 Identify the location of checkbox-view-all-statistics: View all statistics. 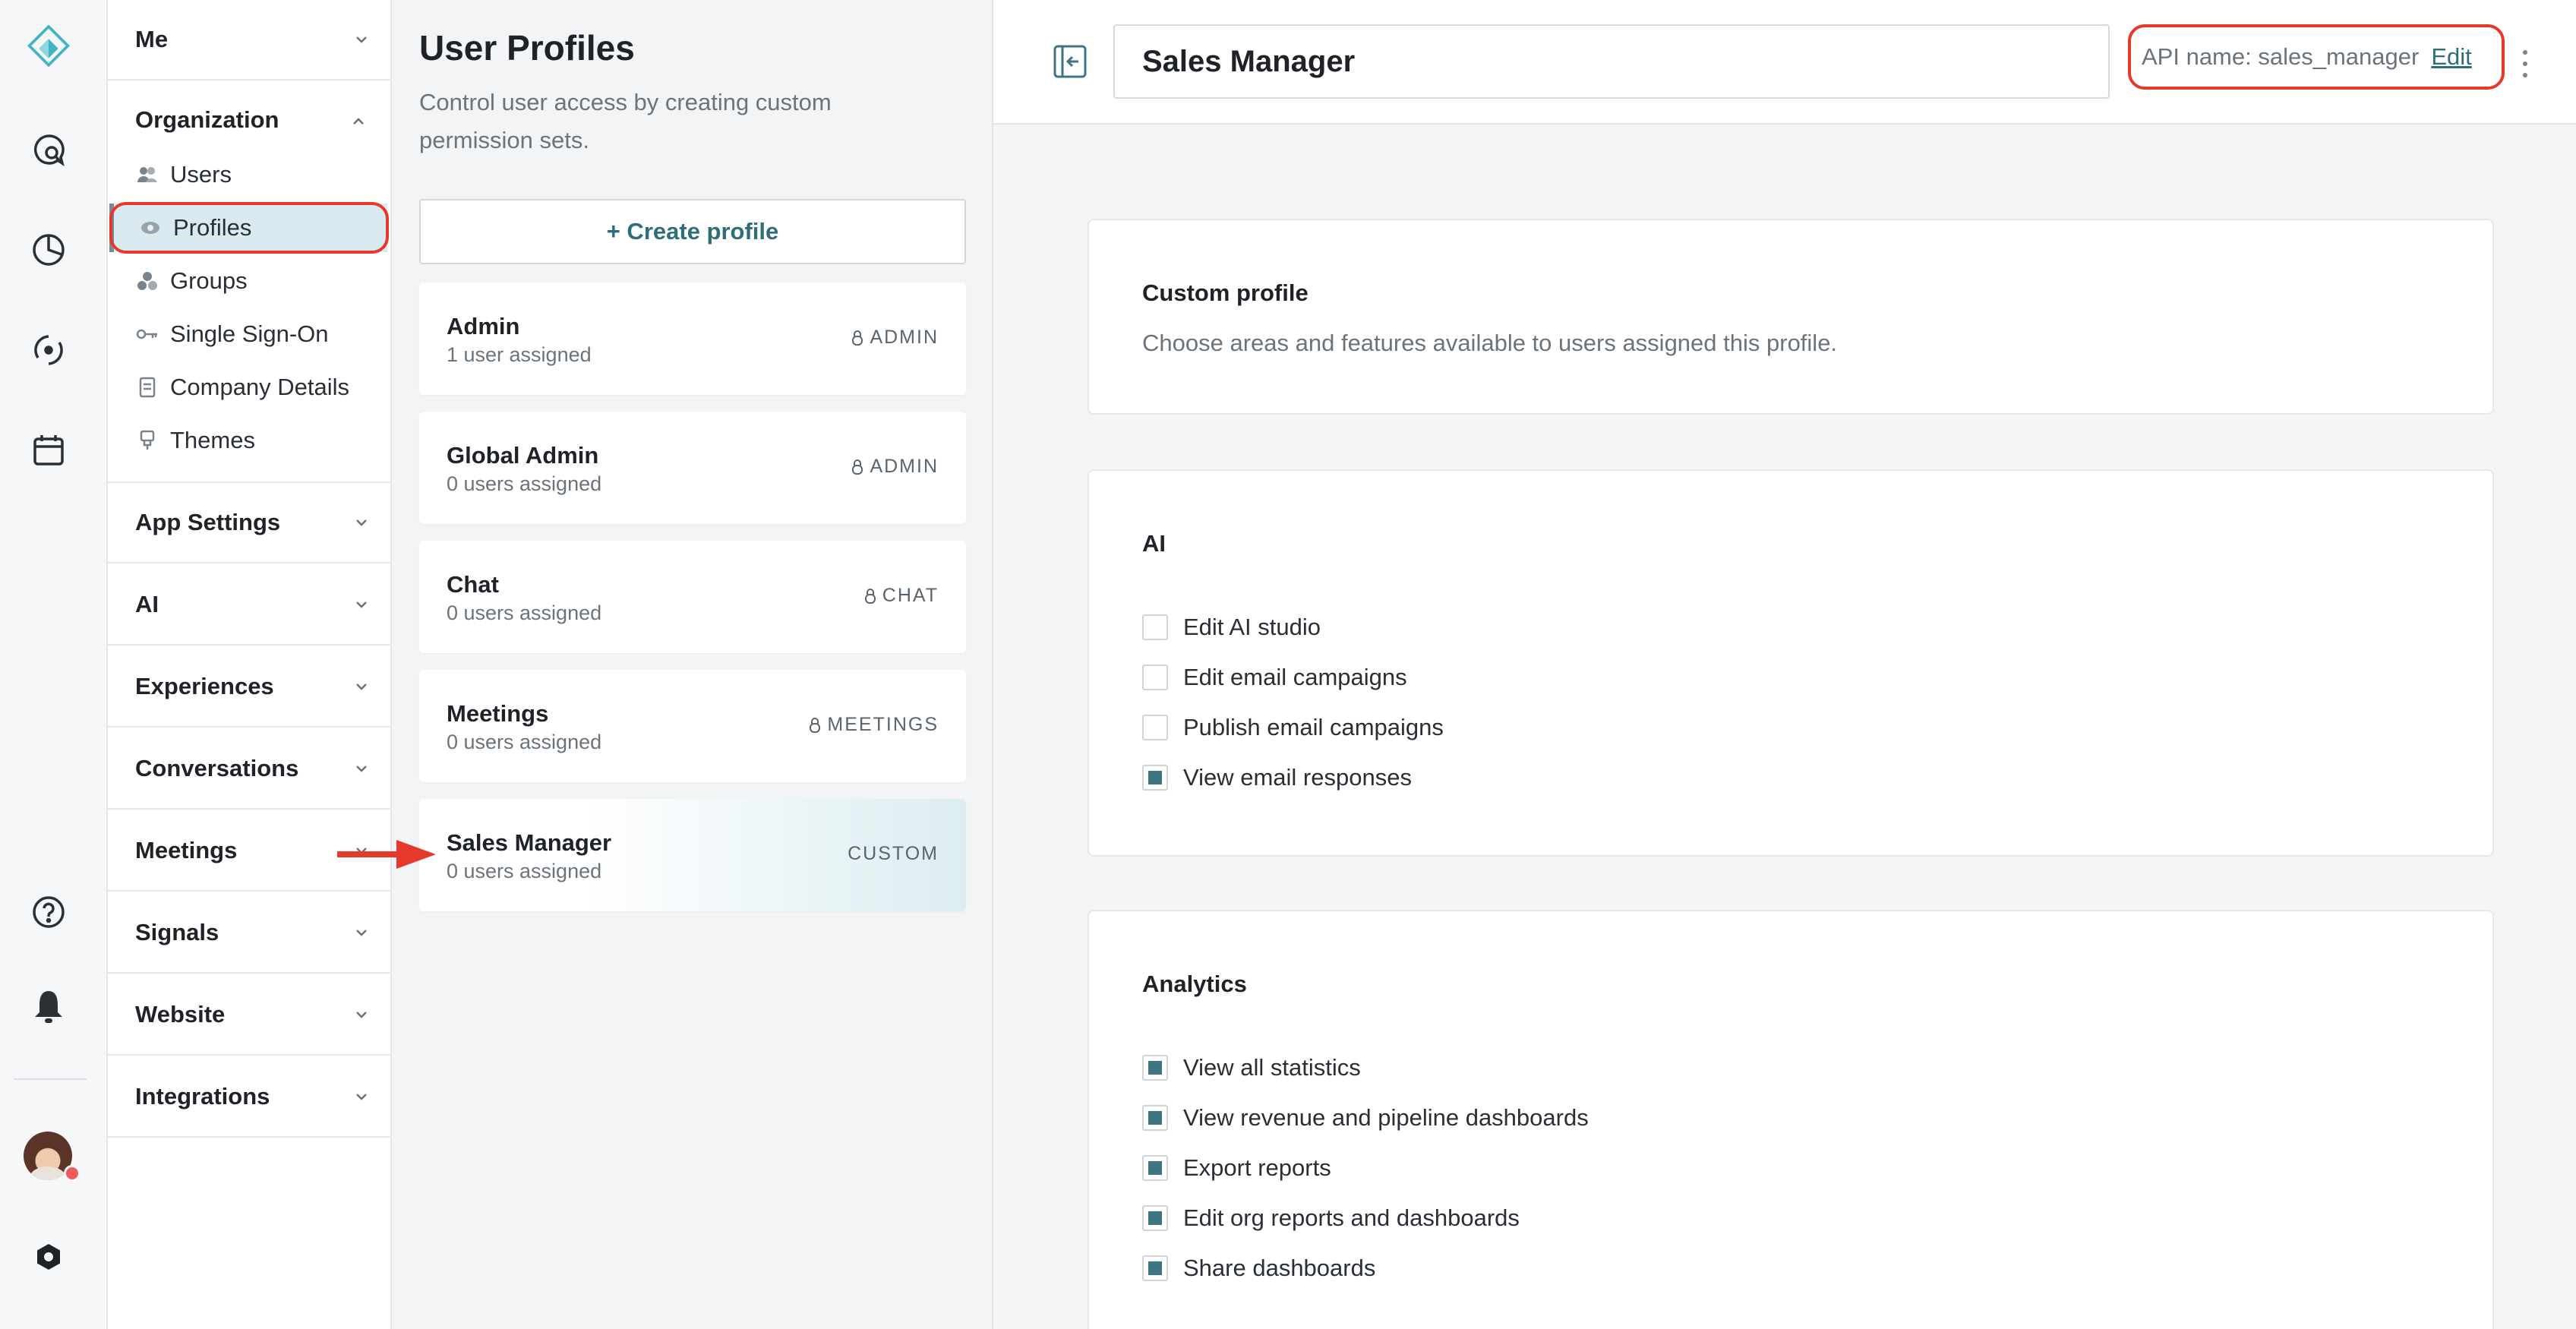
(1251, 1068).